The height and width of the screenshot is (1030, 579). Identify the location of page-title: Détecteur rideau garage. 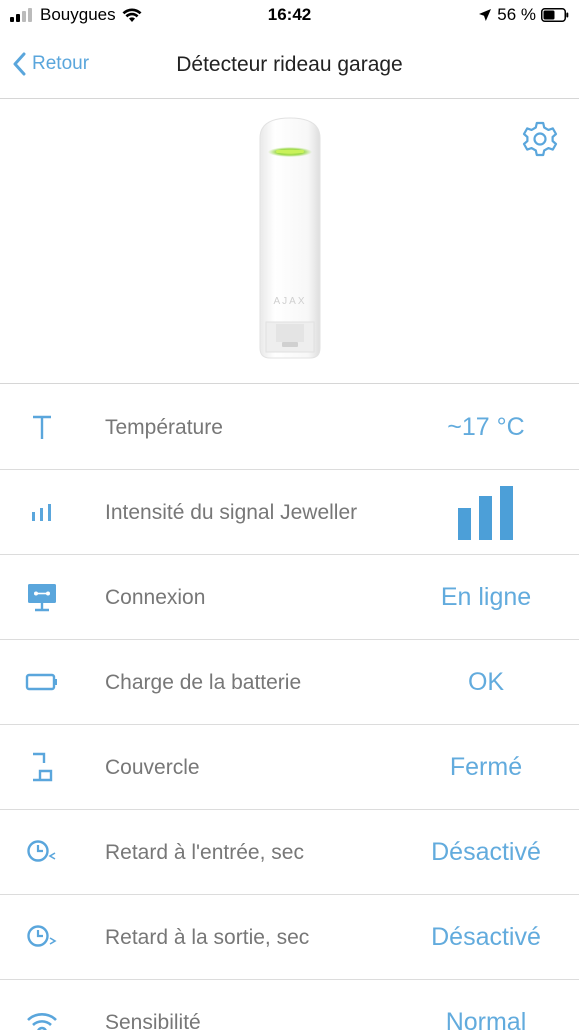
(289, 64).